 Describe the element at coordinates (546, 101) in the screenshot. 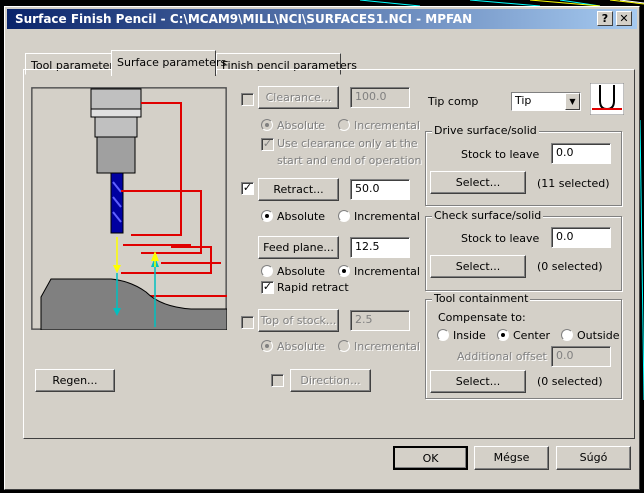

I see `tip-comp-select: Tip ▼` at that location.